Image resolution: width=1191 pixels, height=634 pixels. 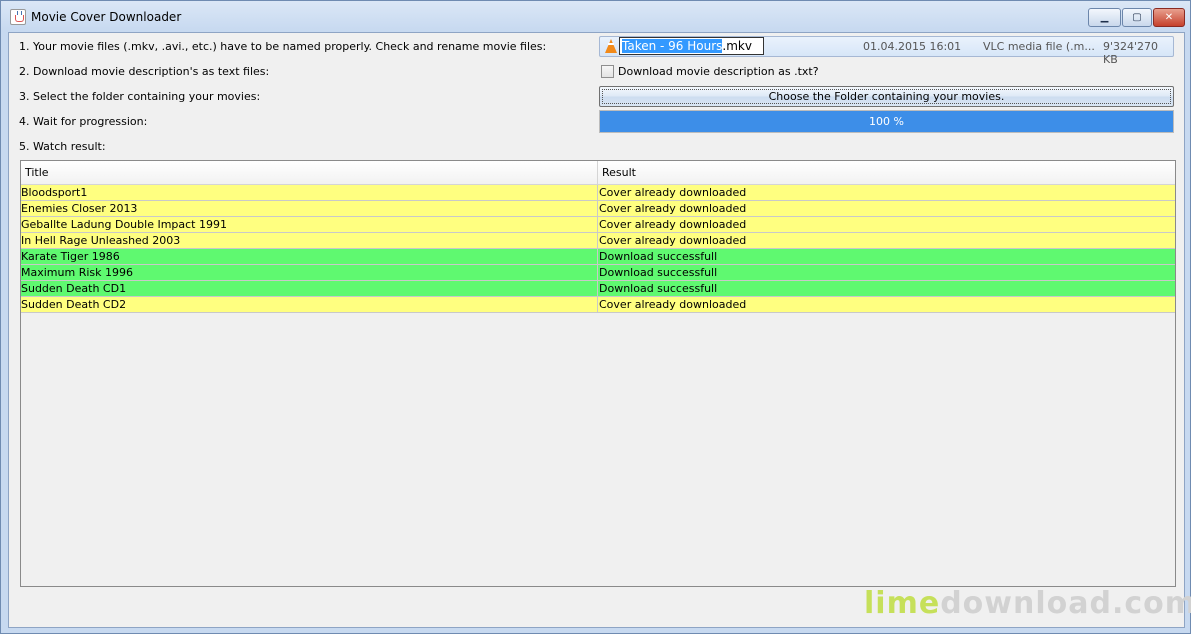 What do you see at coordinates (62, 146) in the screenshot?
I see `step-5-label: 5. Watch result:` at bounding box center [62, 146].